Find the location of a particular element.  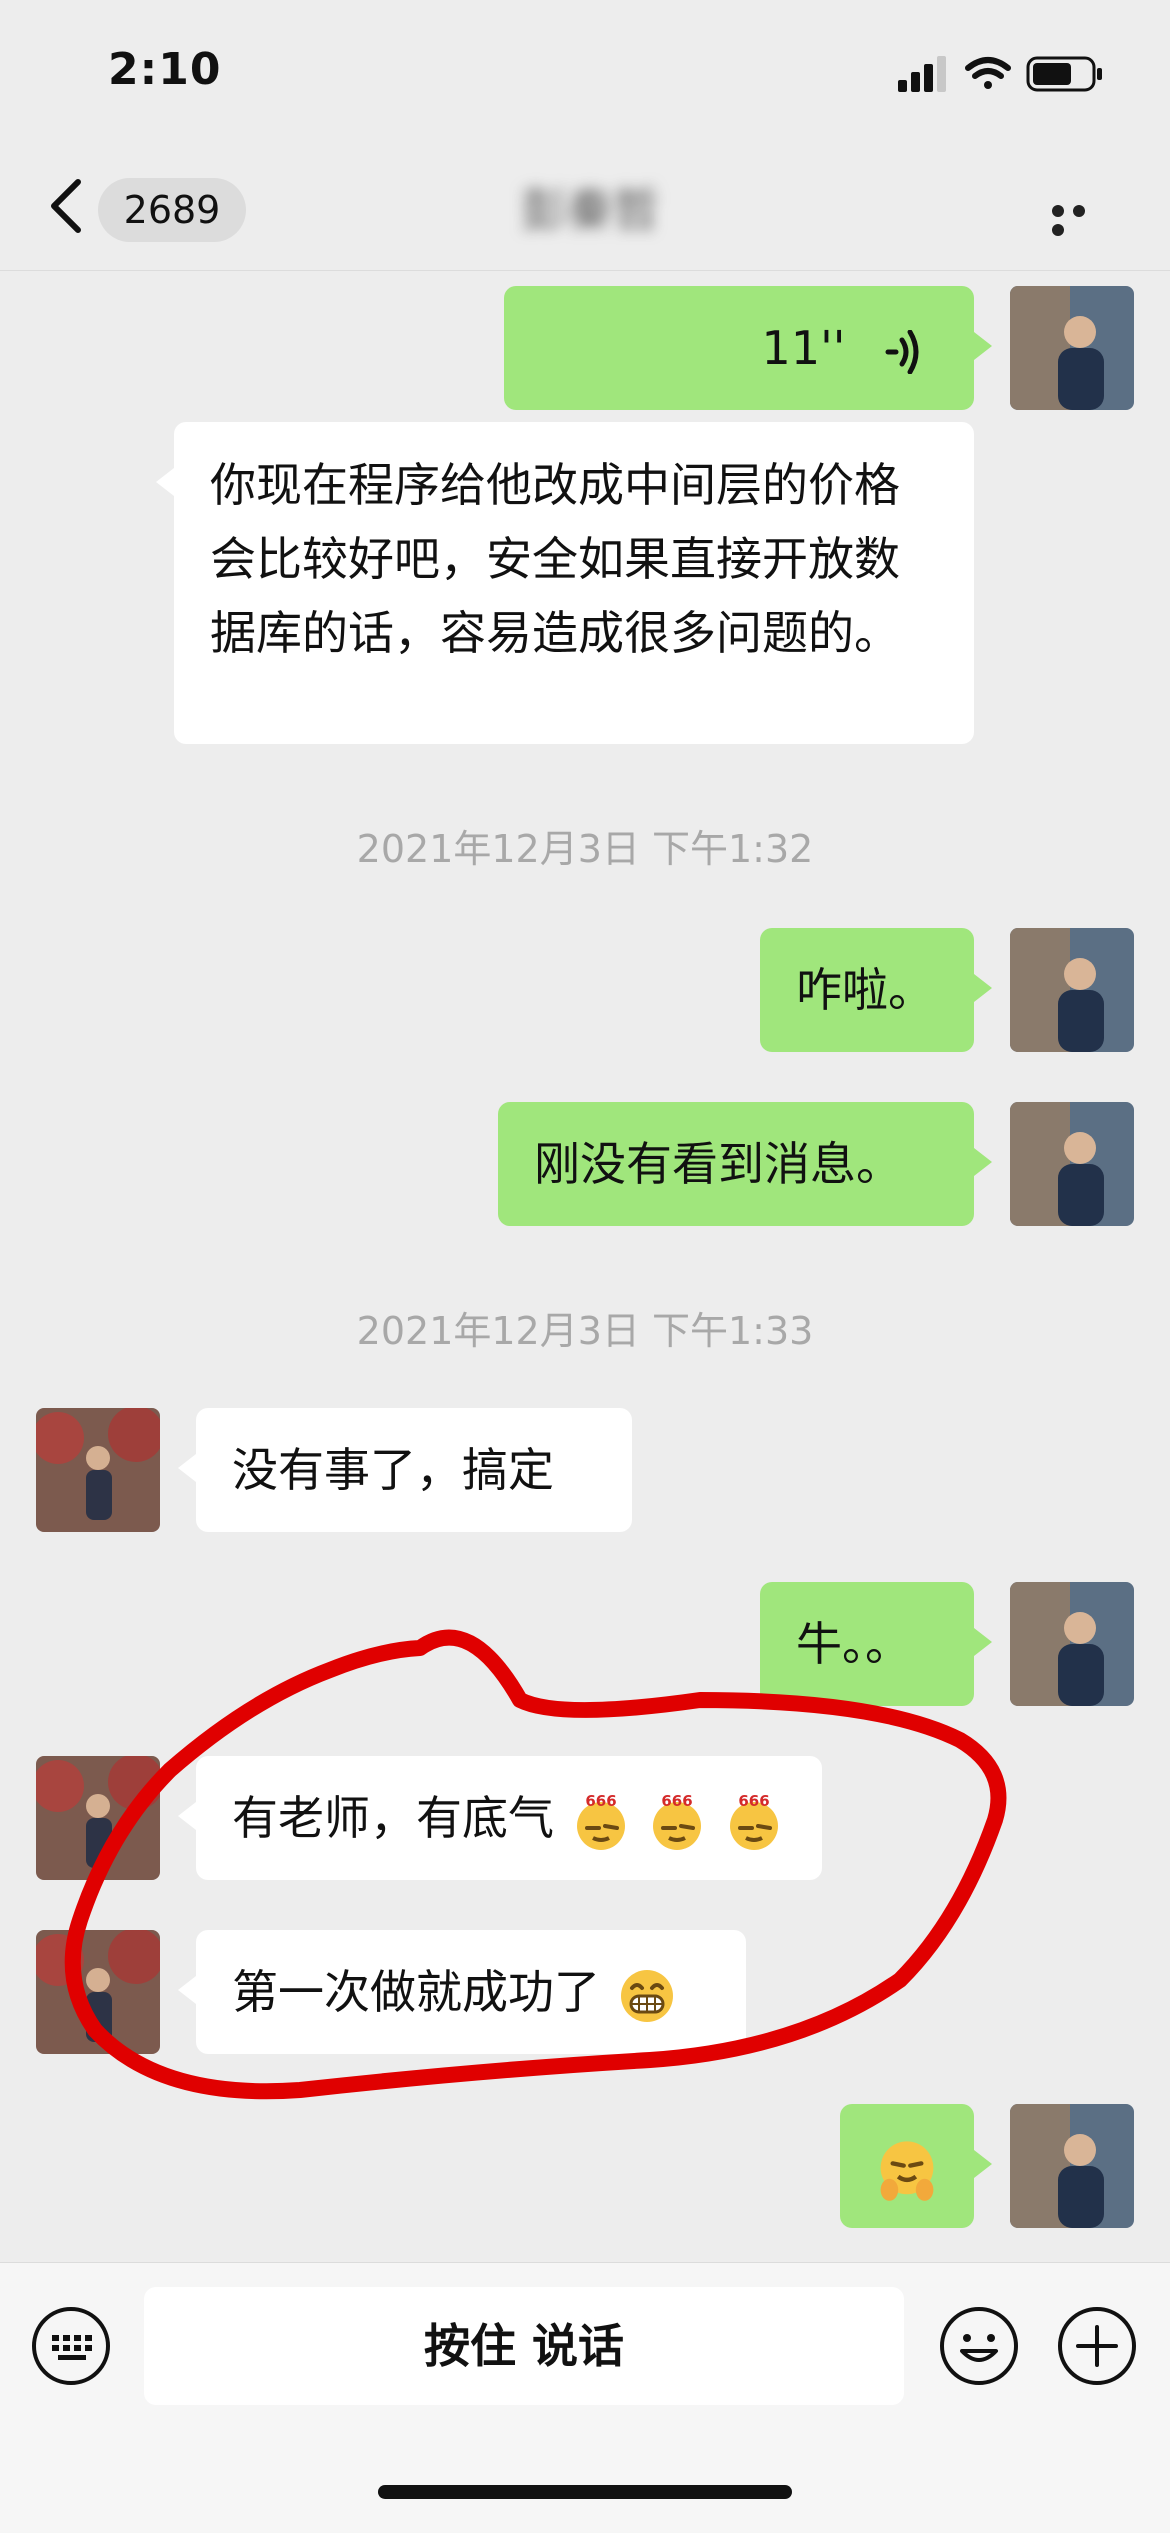

message-bubble: 有老师，有底气 666 666 666 is located at coordinates (500, 1818).